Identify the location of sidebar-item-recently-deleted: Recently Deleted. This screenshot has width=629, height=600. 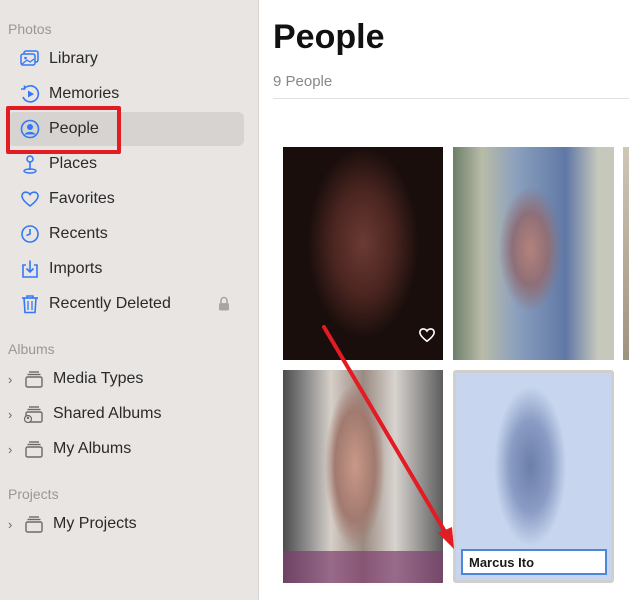
(126, 304).